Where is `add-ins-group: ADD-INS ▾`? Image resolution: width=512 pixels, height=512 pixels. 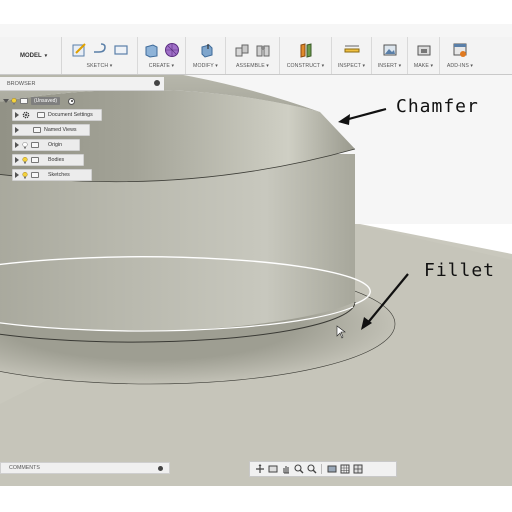 add-ins-group: ADD-INS ▾ is located at coordinates (460, 55).